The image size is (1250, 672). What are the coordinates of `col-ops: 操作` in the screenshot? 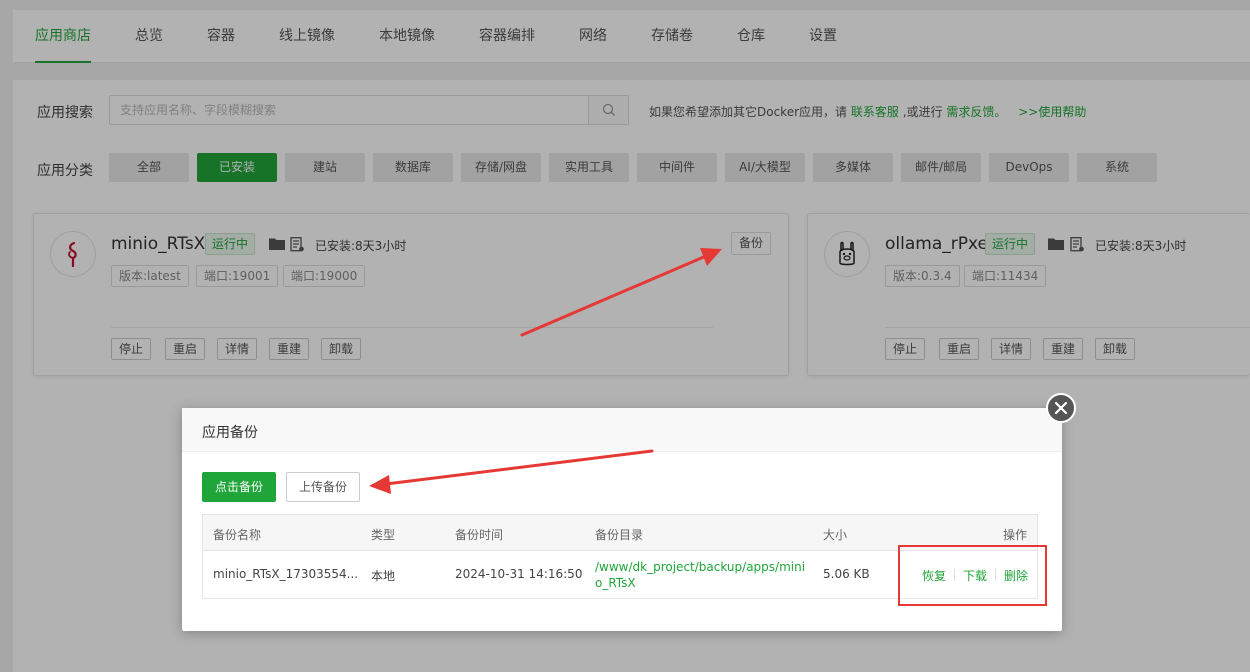 It's located at (1015, 535).